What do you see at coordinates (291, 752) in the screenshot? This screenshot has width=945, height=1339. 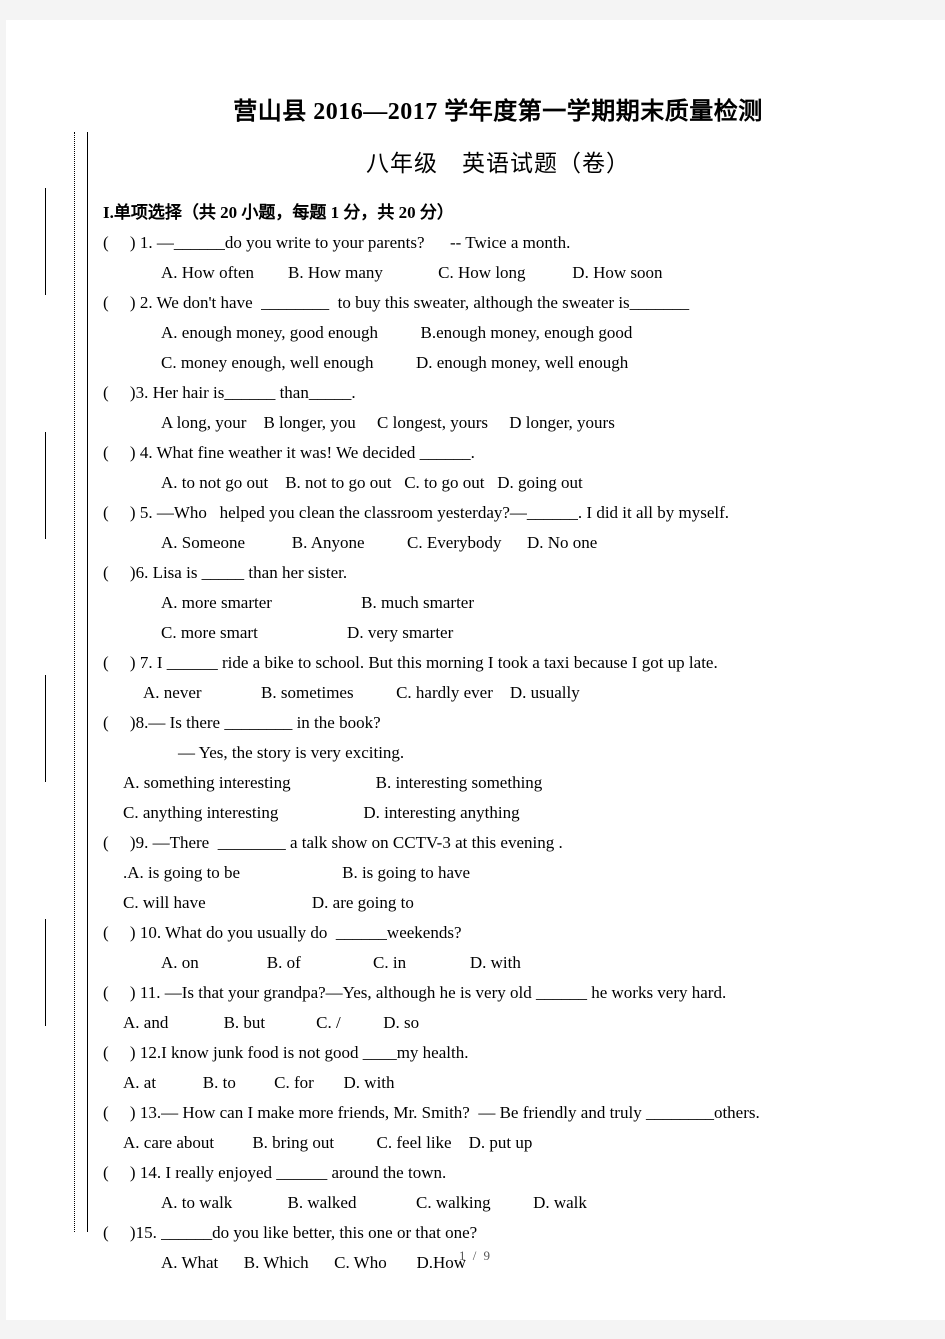 I see `question-stem-continued: — Yes, the story is very exciting.` at bounding box center [291, 752].